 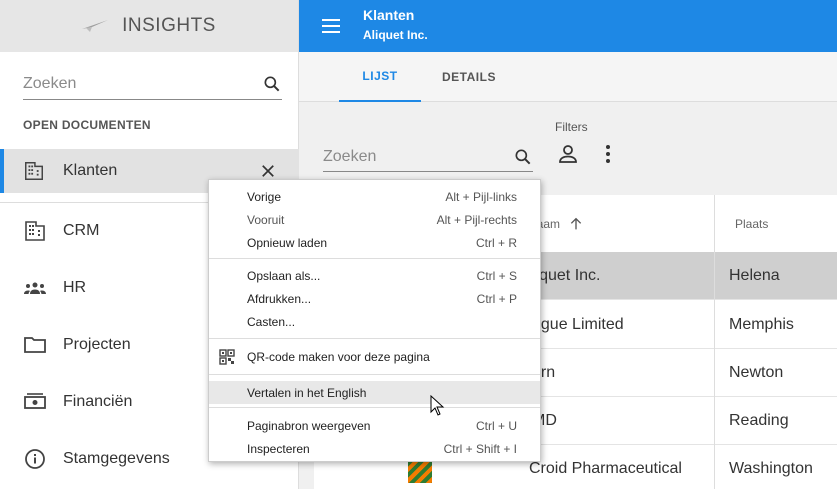 I want to click on sidebar-search-placeholder: Zoeken, so click(x=50, y=83).